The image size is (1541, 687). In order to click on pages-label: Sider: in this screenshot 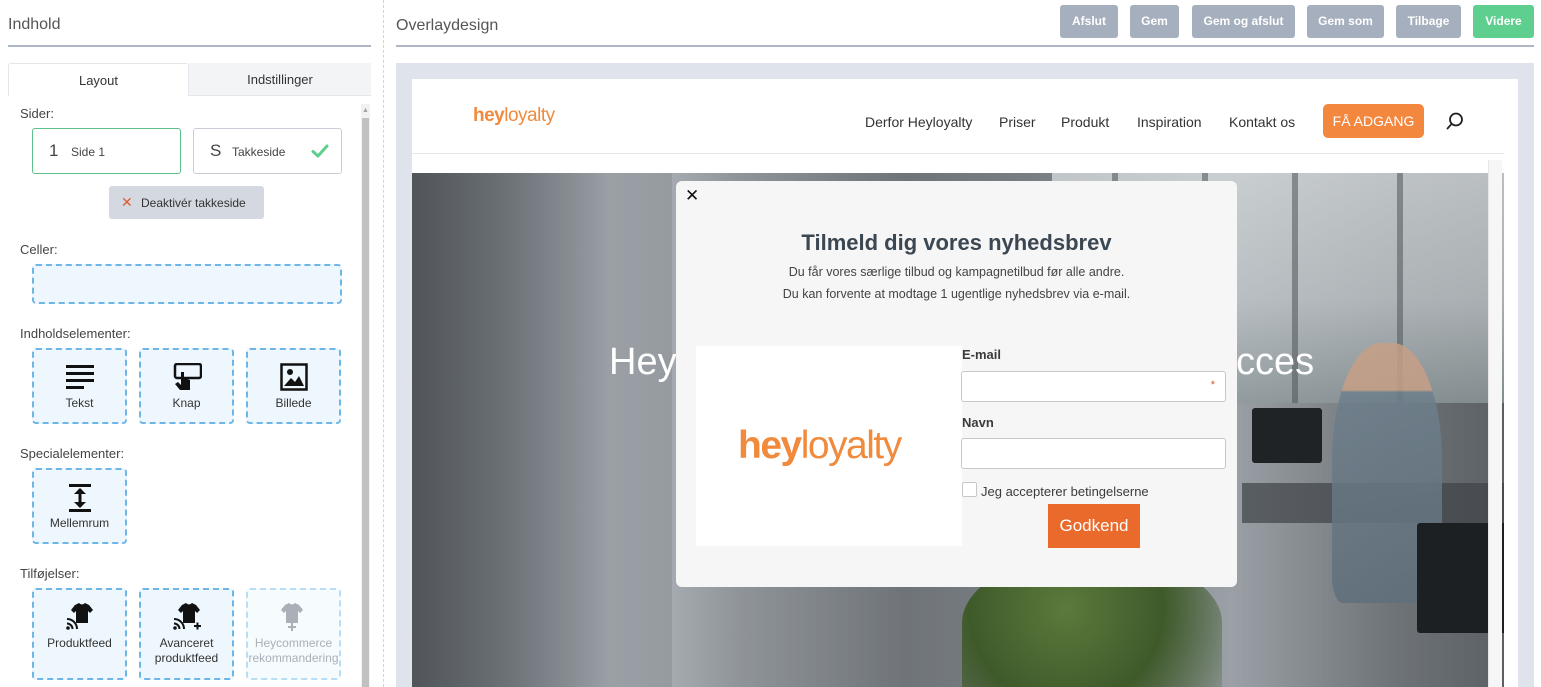, I will do `click(37, 113)`.